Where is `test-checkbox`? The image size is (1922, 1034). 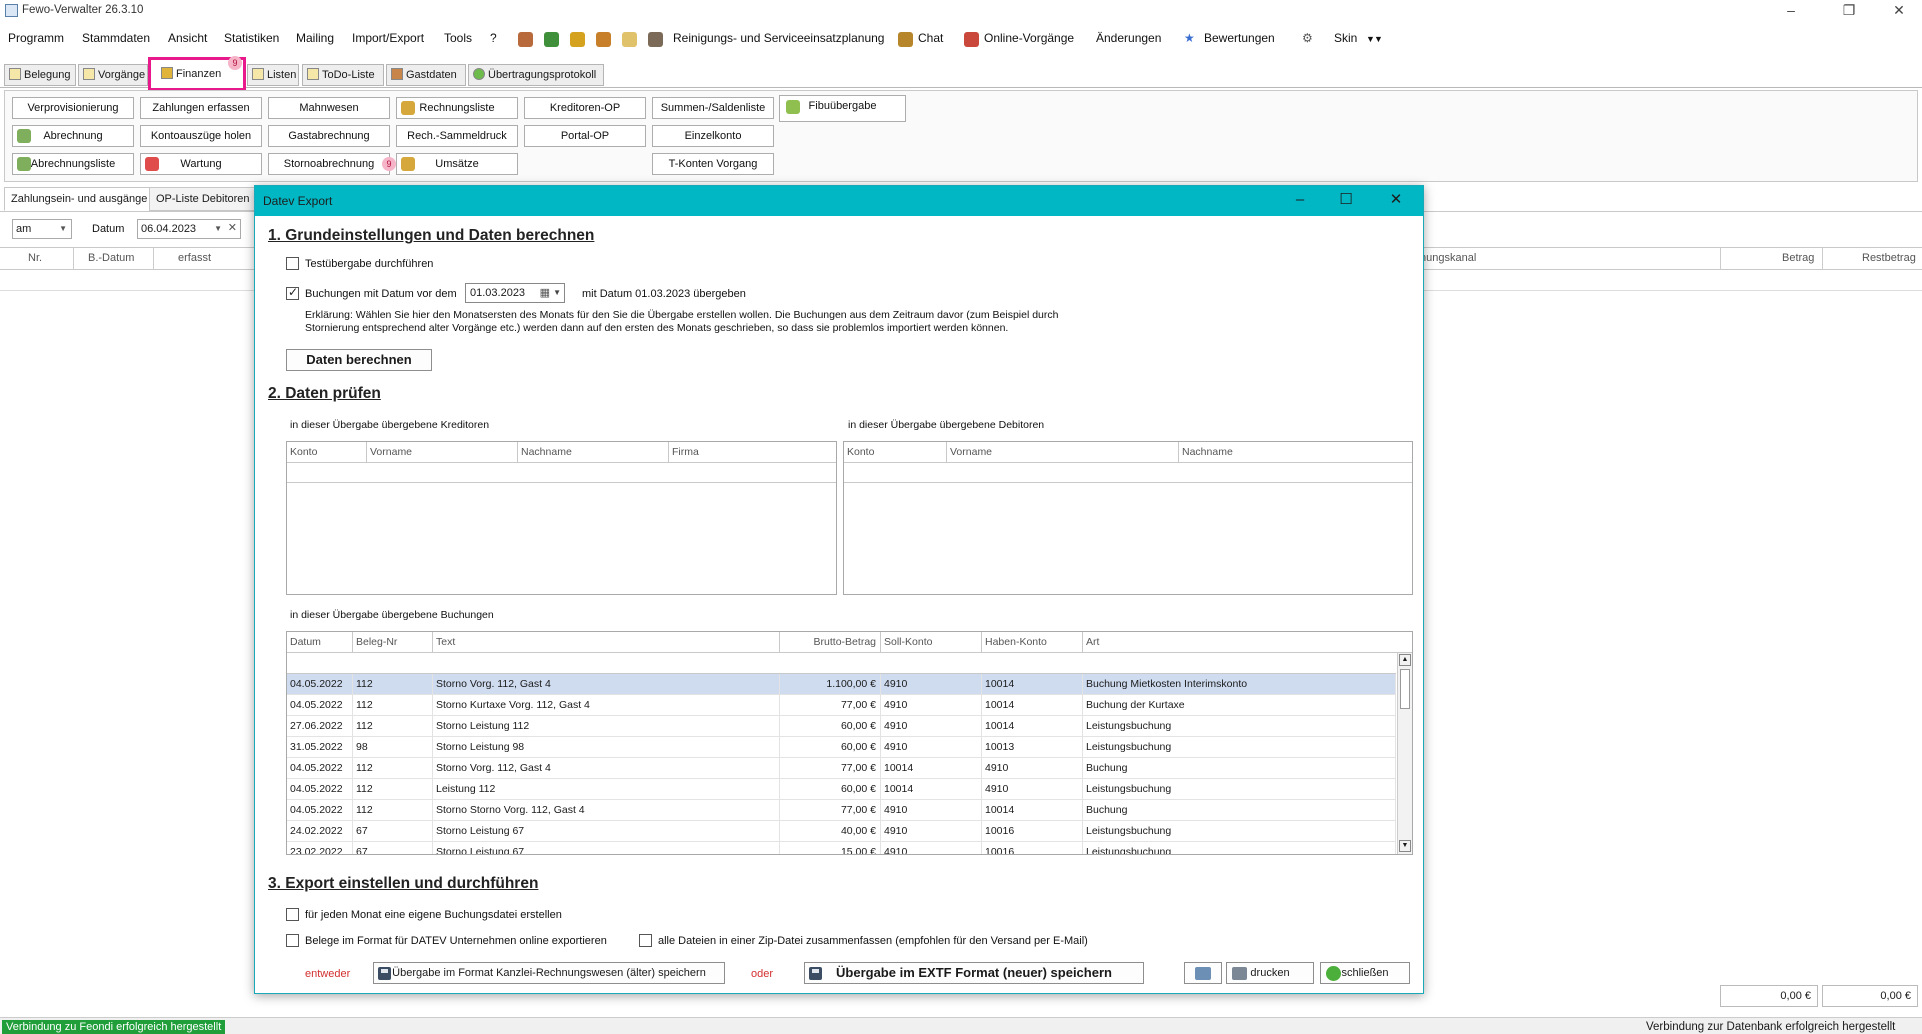
test-checkbox is located at coordinates (292, 263).